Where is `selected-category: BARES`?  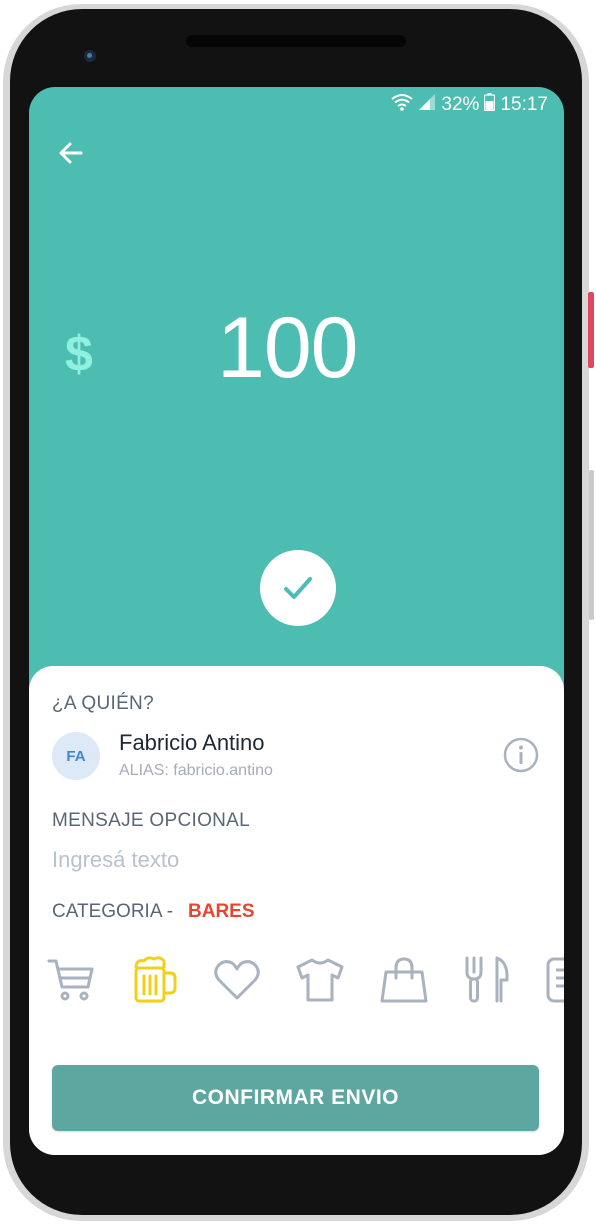 selected-category: BARES is located at coordinates (221, 911).